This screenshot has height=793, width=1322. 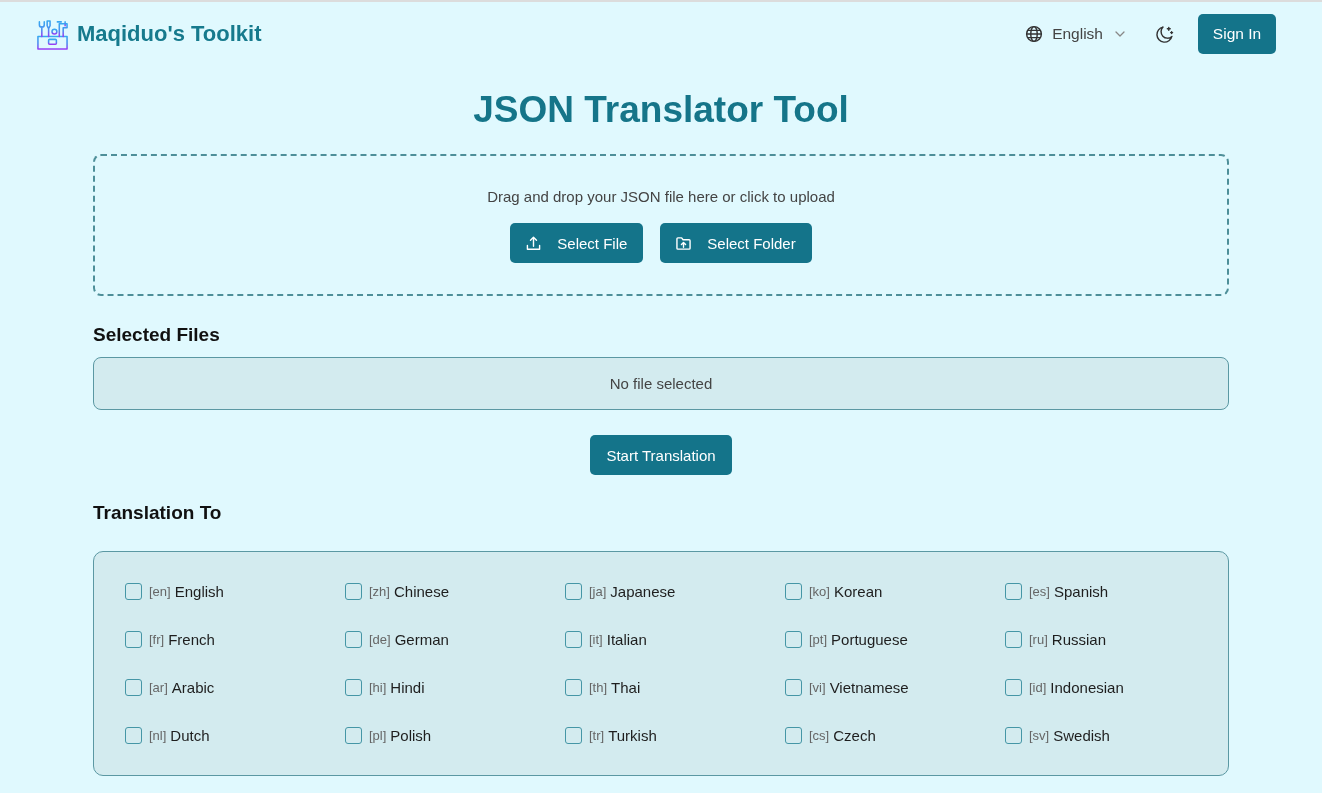 I want to click on language-option: [en] English, so click(x=174, y=591).